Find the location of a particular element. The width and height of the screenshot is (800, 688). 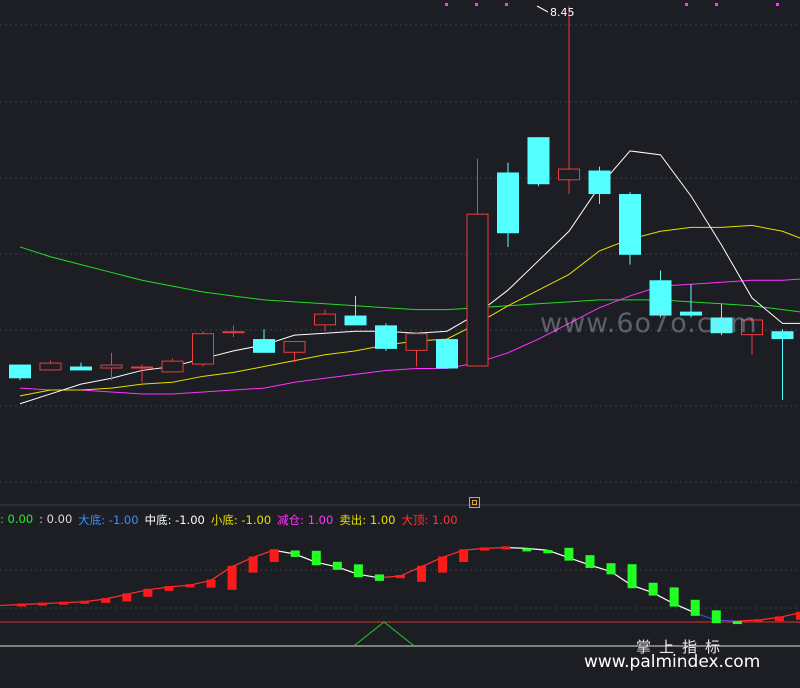

legend-item-dading: 大顶: 1.00 is located at coordinates (429, 520).